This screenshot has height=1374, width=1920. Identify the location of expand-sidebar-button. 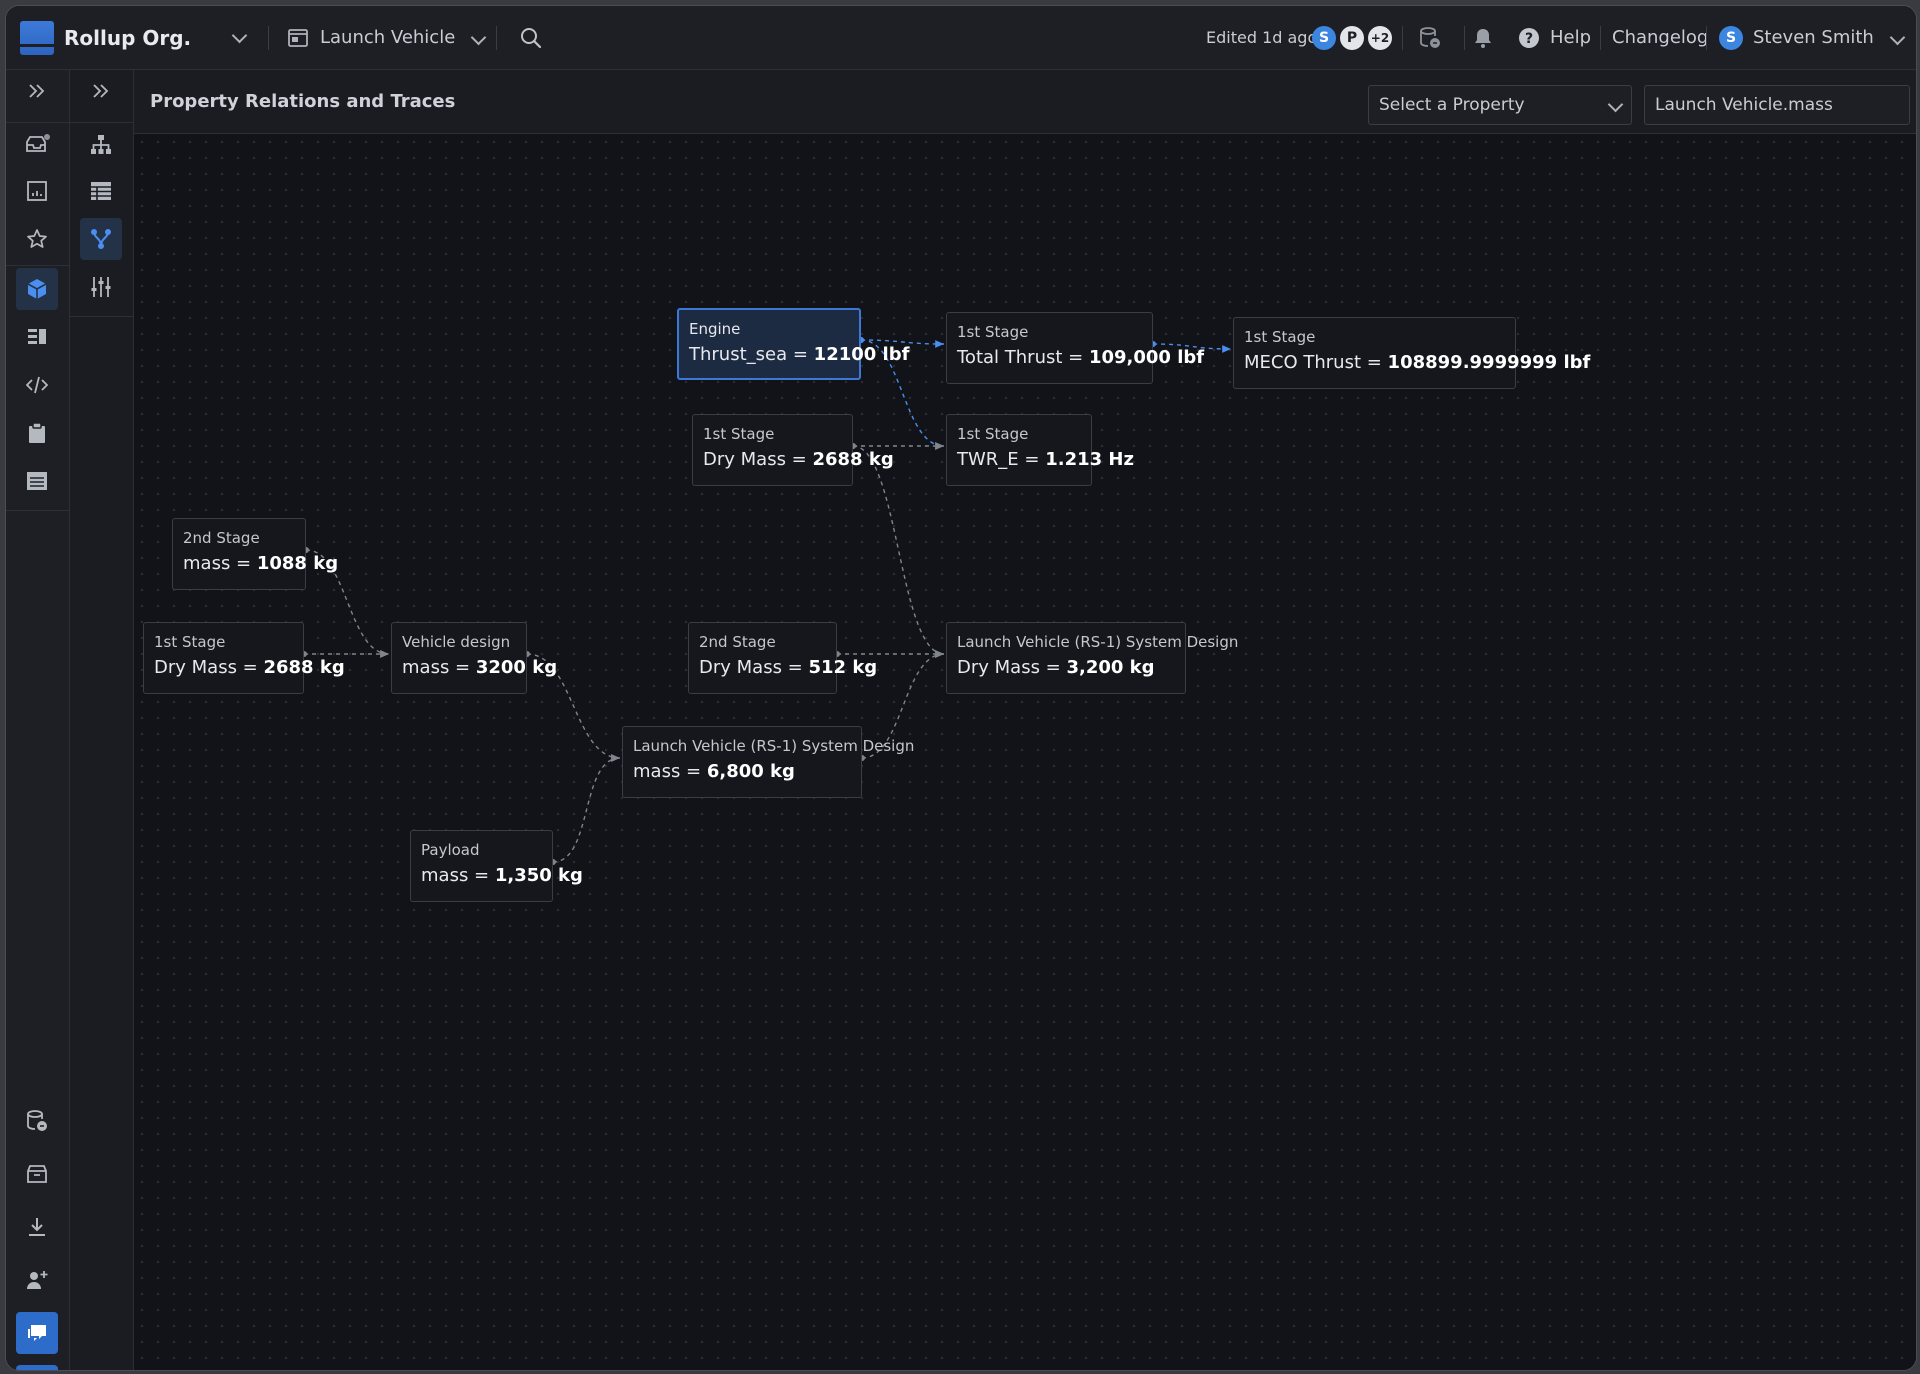
(37, 91).